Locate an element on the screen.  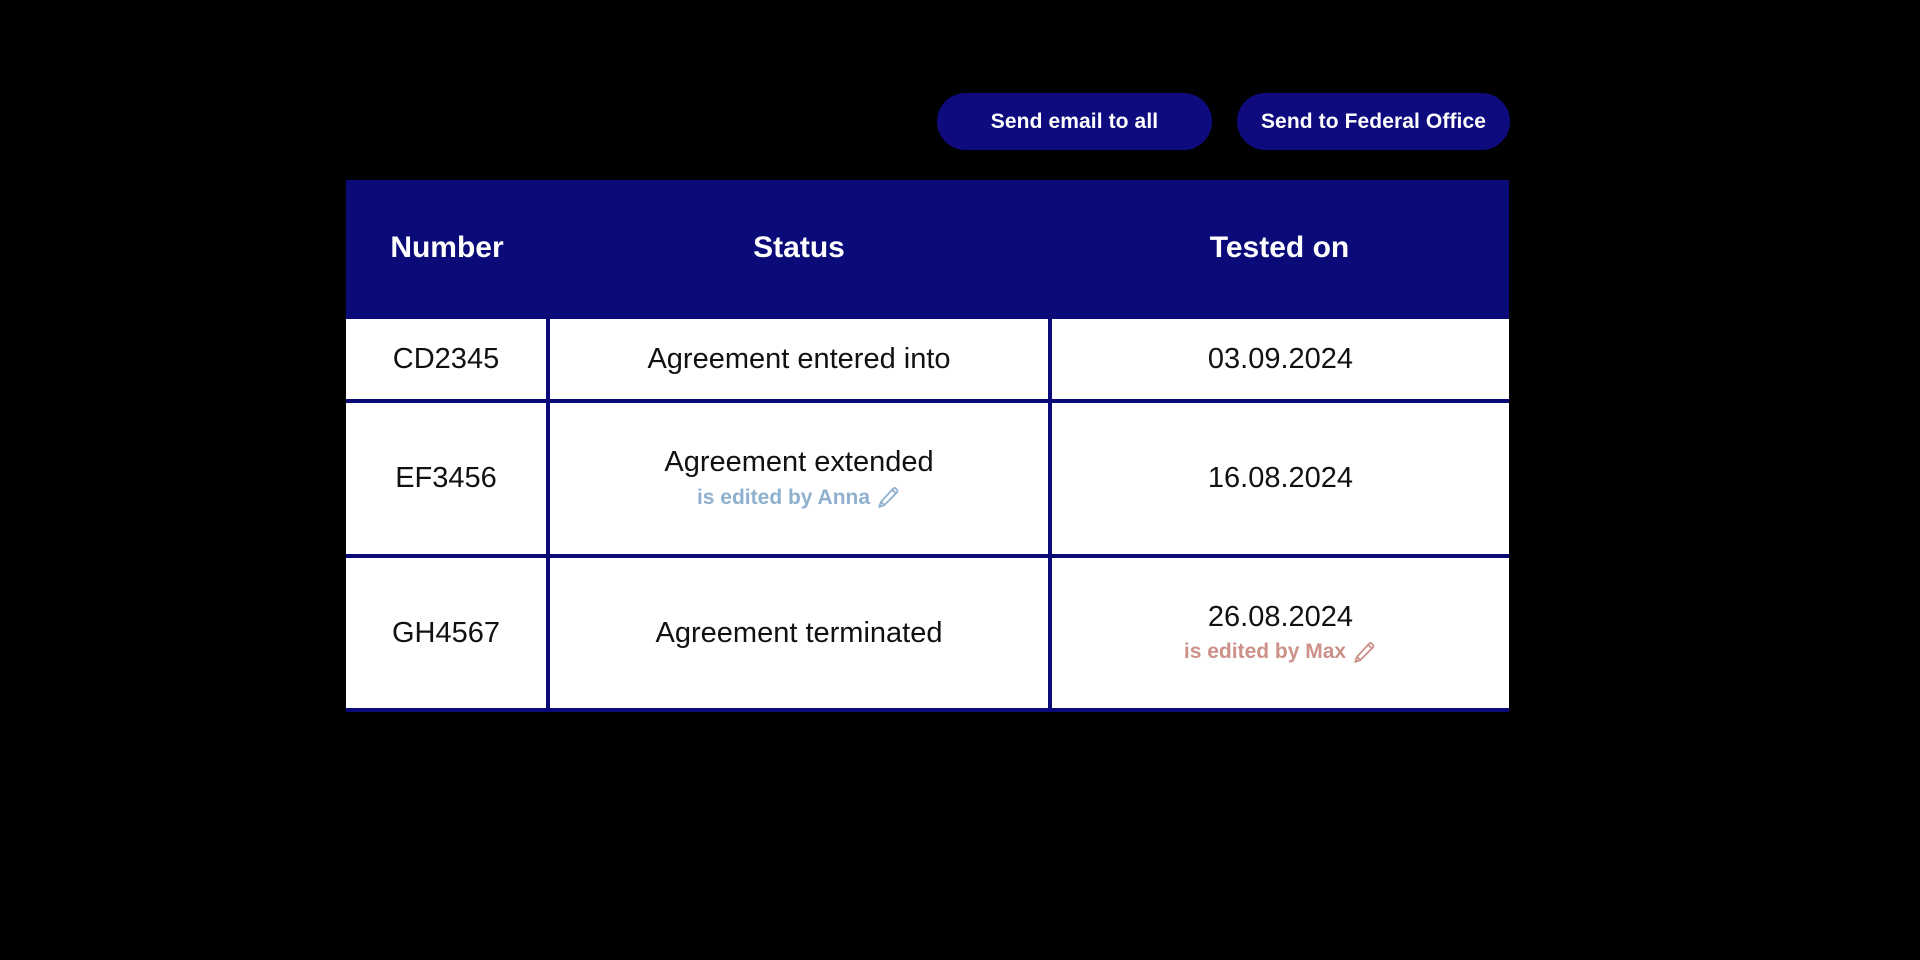
action-button-bar: Send email to all Send to Federal Office is located at coordinates (1223, 121).